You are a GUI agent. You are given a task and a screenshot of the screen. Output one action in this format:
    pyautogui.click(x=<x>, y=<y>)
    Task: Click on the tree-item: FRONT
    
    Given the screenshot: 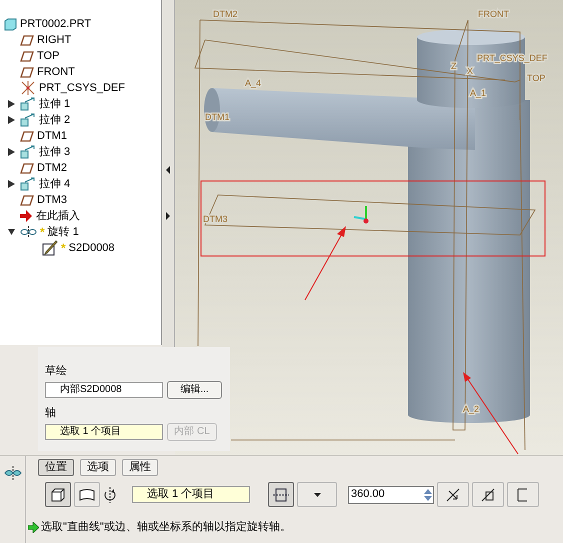 What is the action you would take?
    pyautogui.click(x=56, y=72)
    